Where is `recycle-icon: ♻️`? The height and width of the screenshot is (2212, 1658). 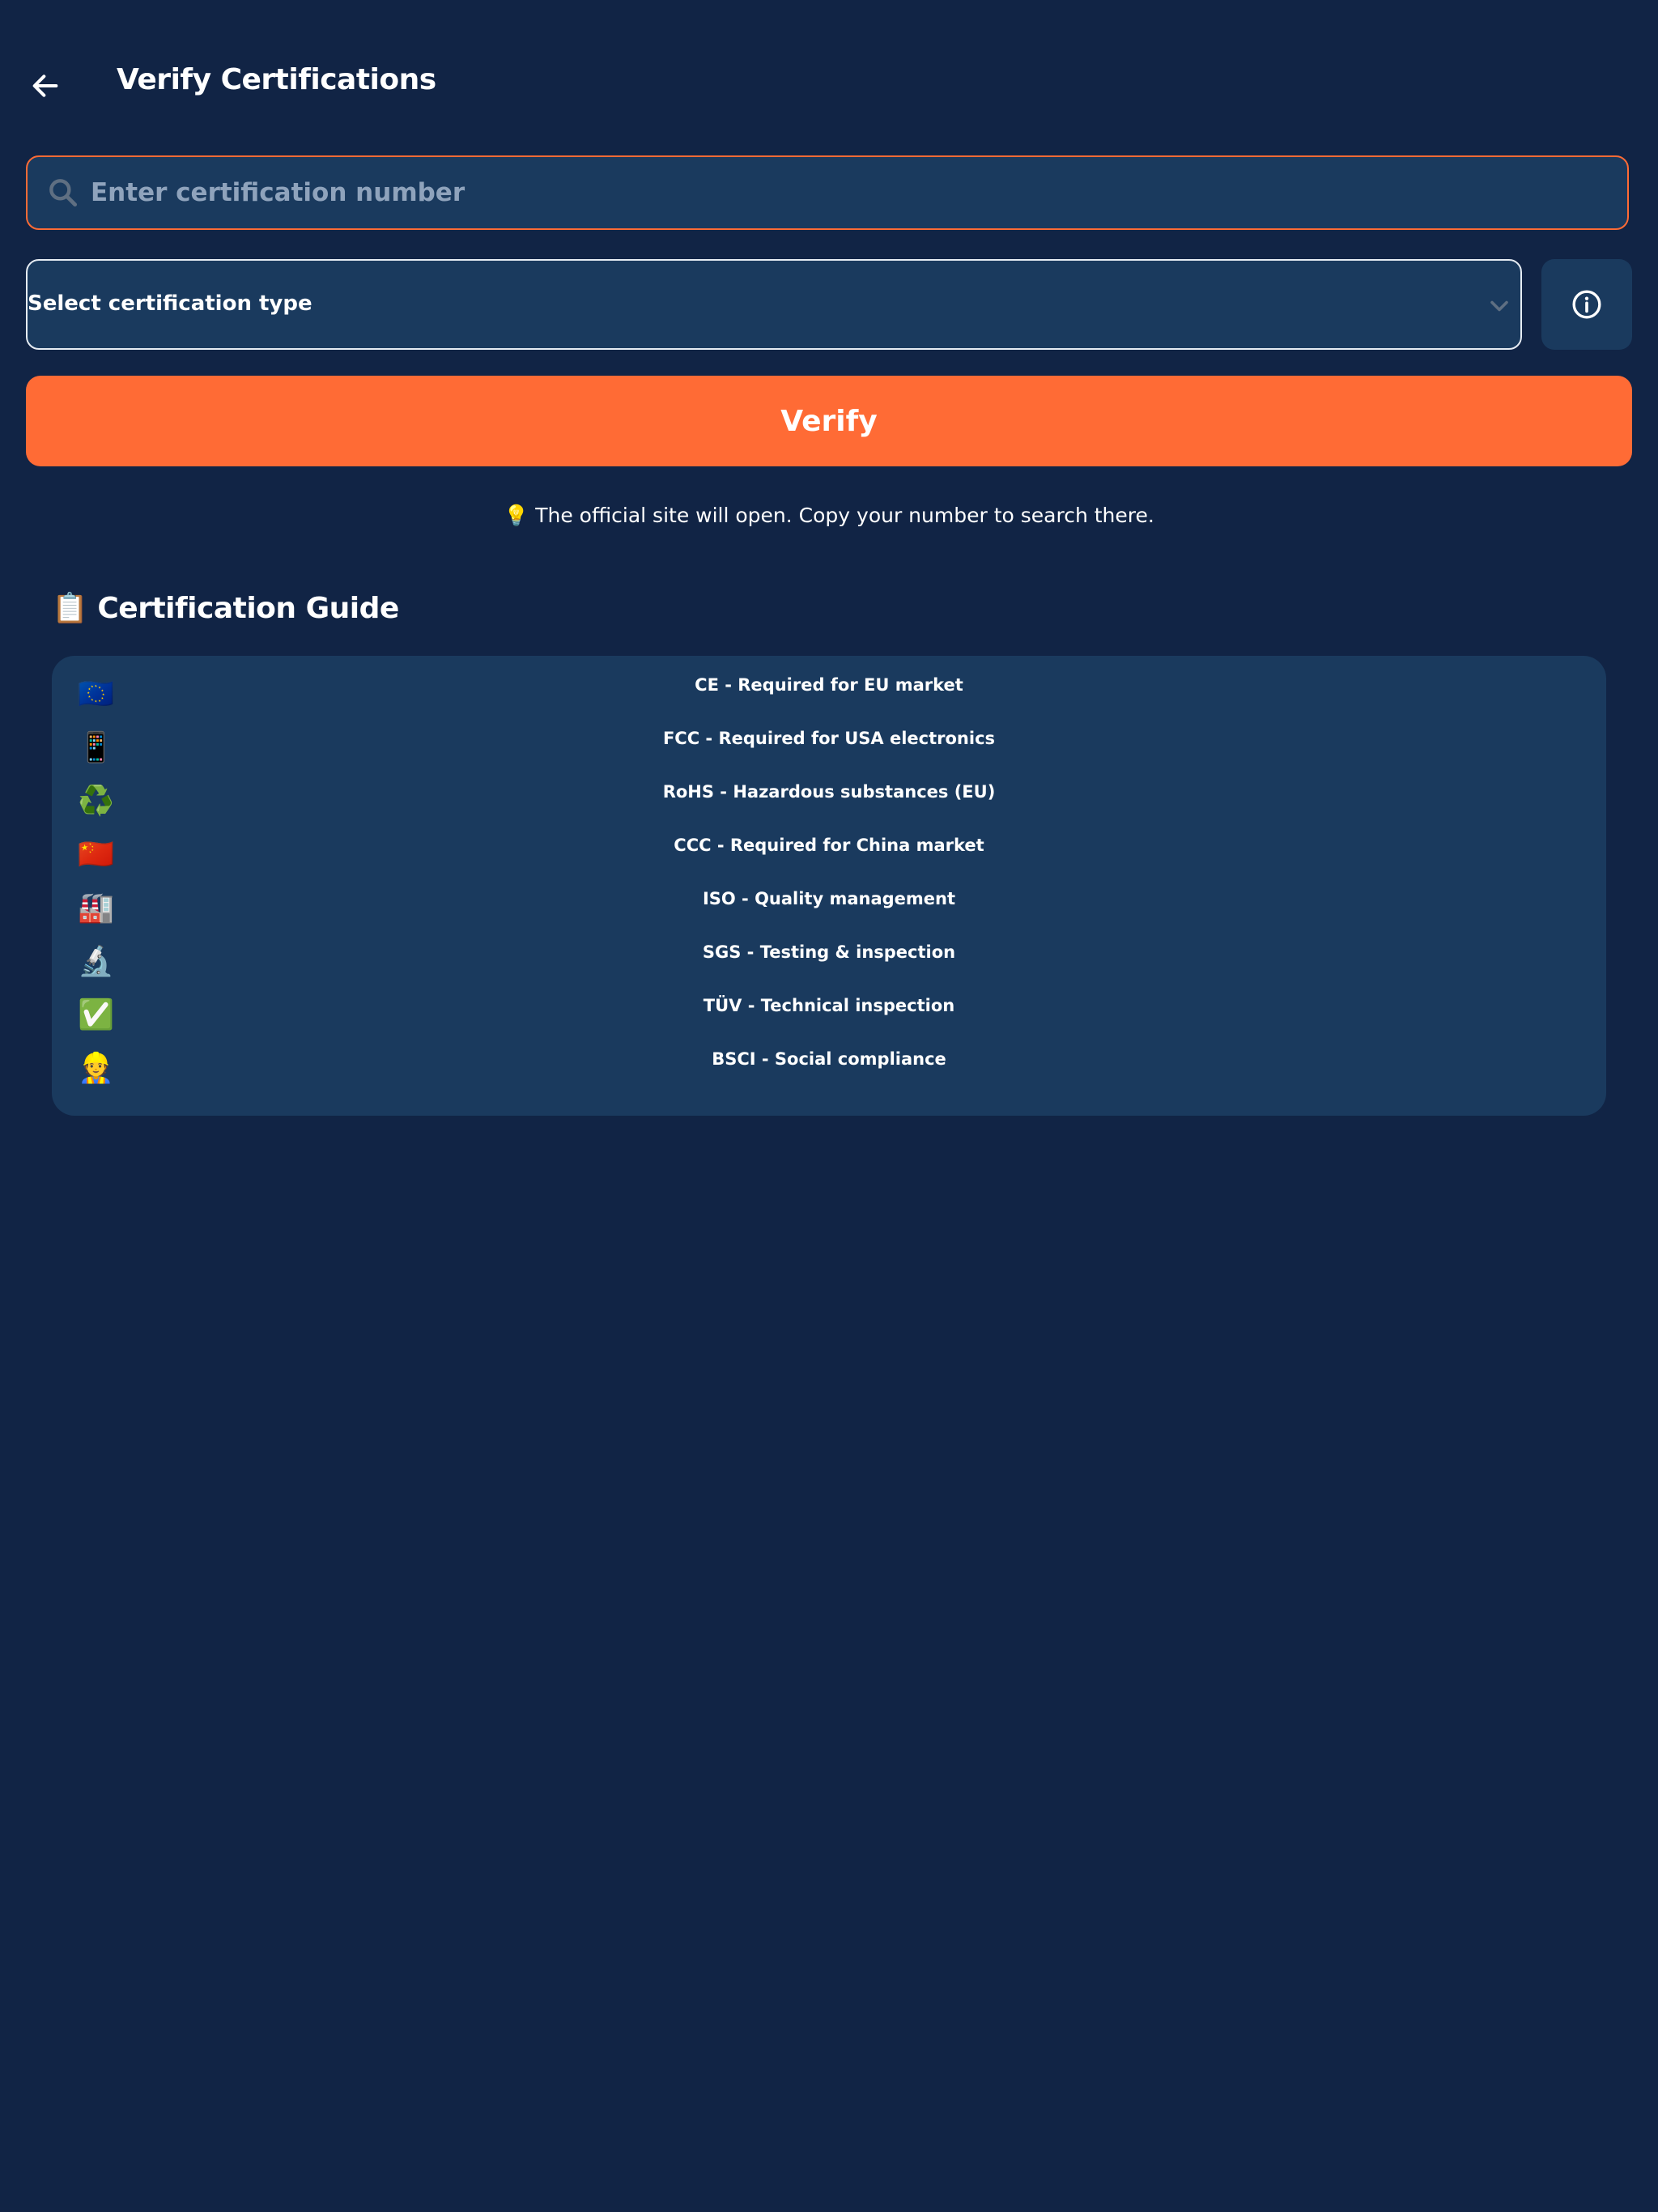 recycle-icon: ♻️ is located at coordinates (96, 802).